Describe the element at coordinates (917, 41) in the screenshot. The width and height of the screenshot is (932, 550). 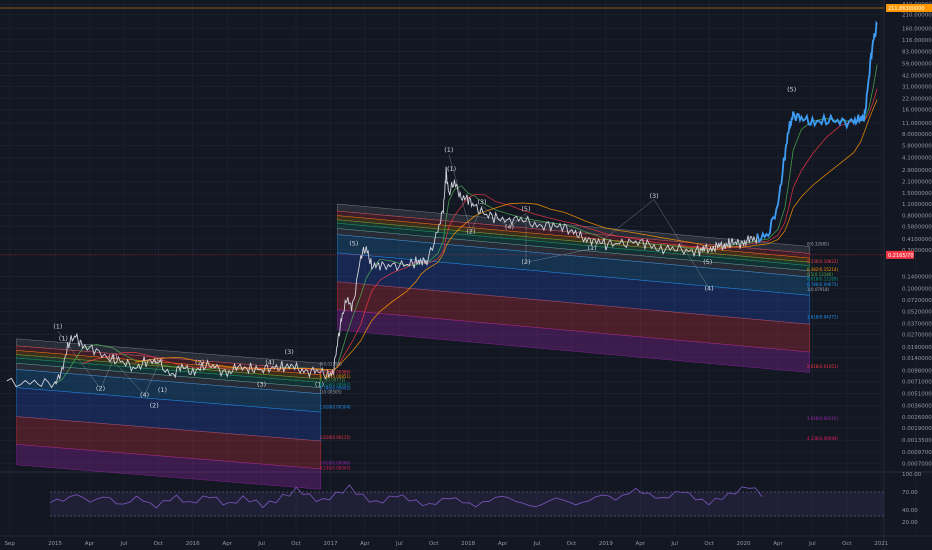
I see `price-tick-label: 116.00000000` at that location.